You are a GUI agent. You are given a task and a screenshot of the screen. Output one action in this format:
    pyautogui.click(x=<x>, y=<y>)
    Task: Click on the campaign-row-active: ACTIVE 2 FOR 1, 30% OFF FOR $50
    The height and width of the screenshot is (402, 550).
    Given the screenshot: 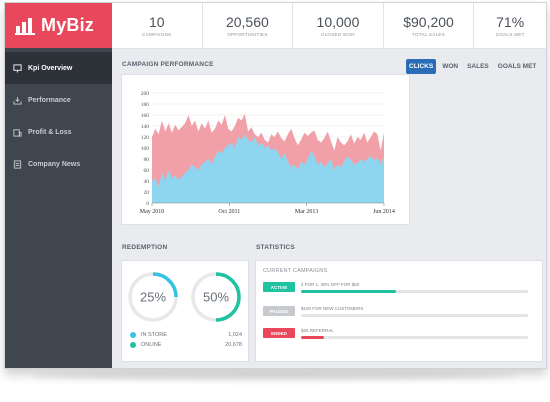 What is the action you would take?
    pyautogui.click(x=395, y=287)
    